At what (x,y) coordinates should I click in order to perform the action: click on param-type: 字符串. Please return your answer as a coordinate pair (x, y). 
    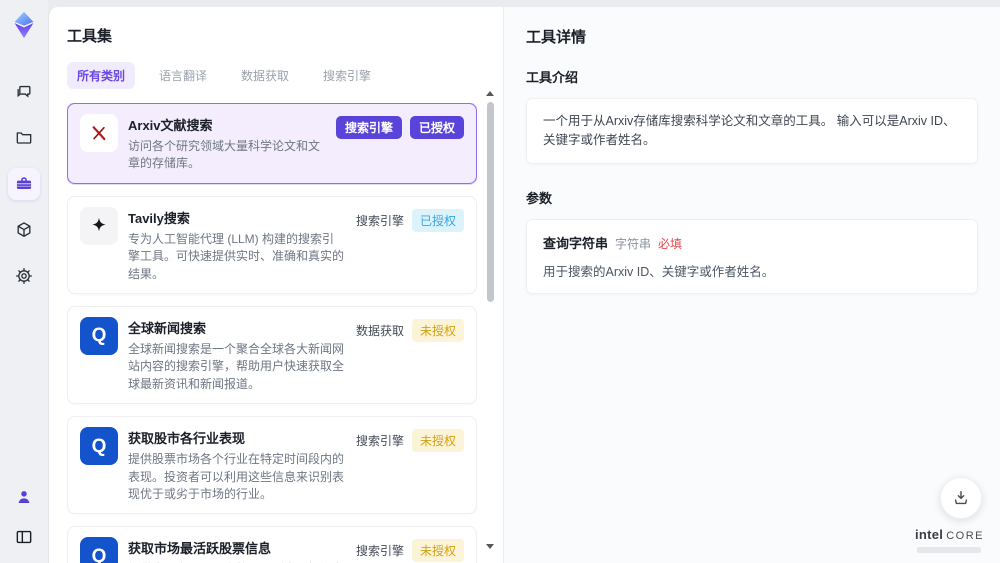
    Looking at the image, I should click on (633, 243).